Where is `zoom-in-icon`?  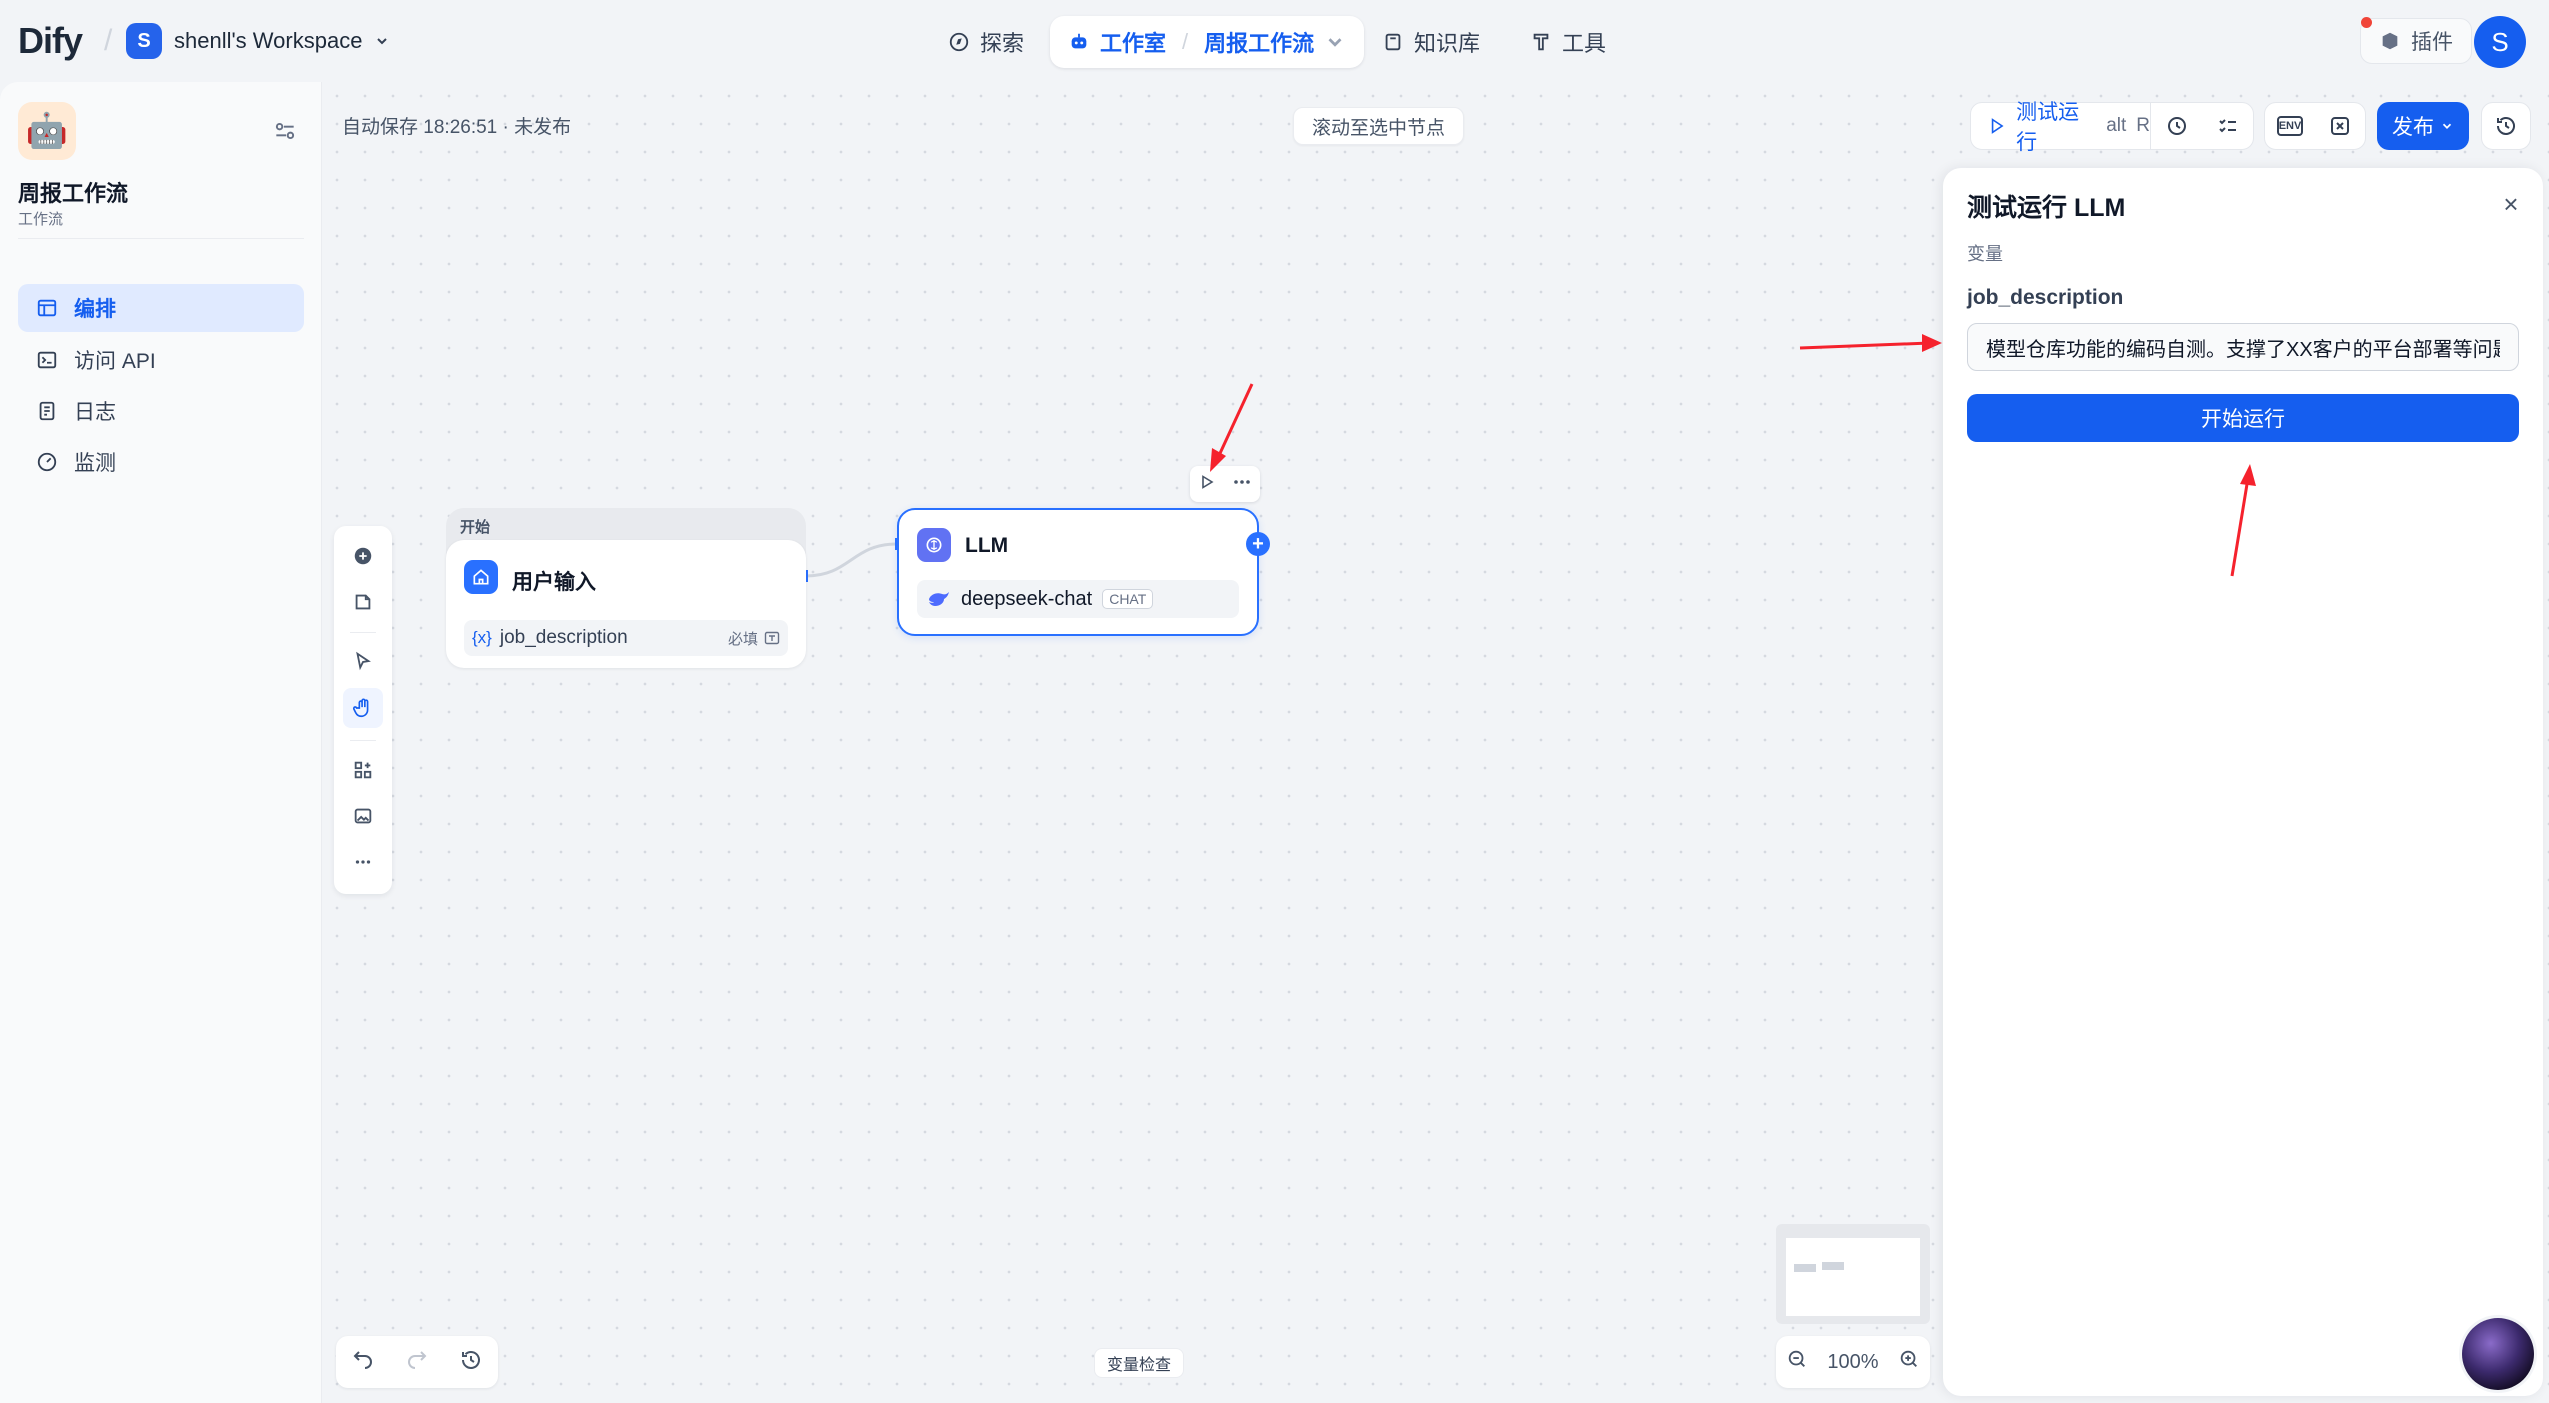 zoom-in-icon is located at coordinates (1909, 1362).